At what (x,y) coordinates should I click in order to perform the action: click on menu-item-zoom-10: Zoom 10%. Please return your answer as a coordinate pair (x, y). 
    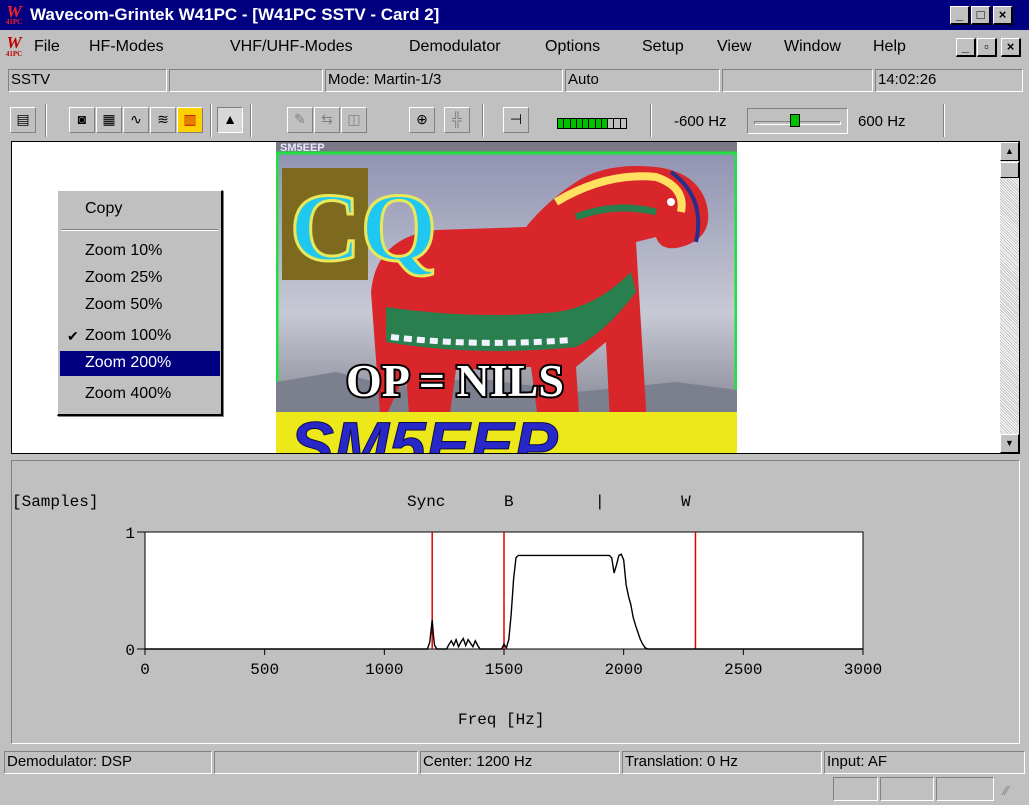
    Looking at the image, I should click on (140, 251).